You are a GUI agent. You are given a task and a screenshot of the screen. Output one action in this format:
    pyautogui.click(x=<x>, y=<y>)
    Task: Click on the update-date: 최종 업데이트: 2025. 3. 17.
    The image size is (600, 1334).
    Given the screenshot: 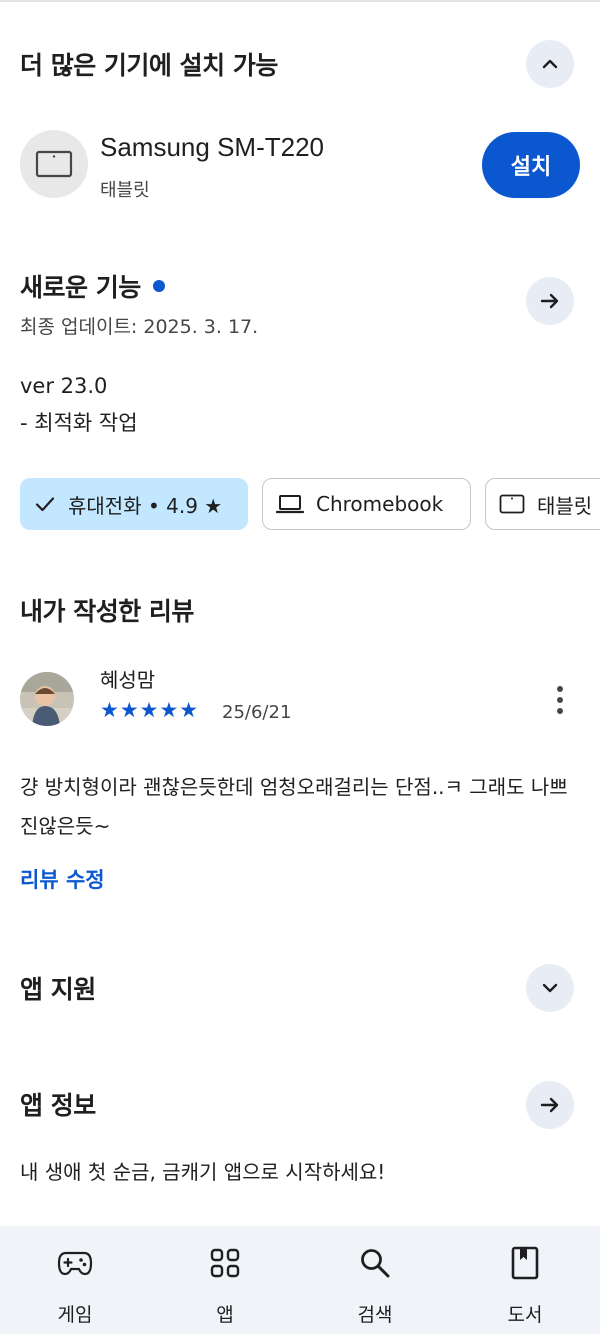 What is the action you would take?
    pyautogui.click(x=139, y=327)
    